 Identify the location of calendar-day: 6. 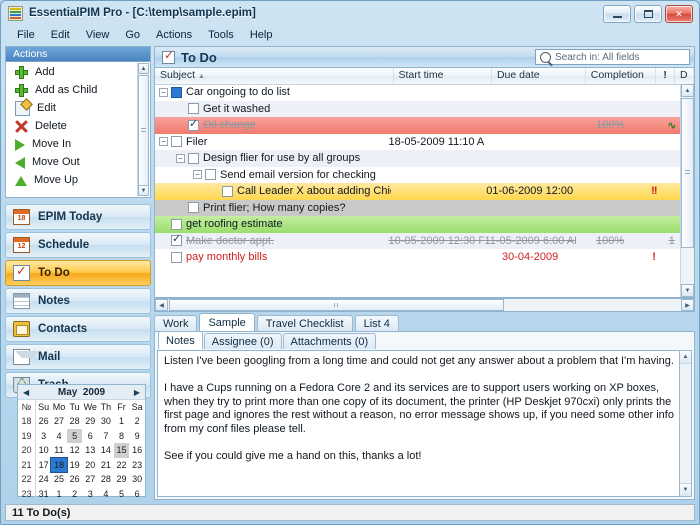
(137, 494).